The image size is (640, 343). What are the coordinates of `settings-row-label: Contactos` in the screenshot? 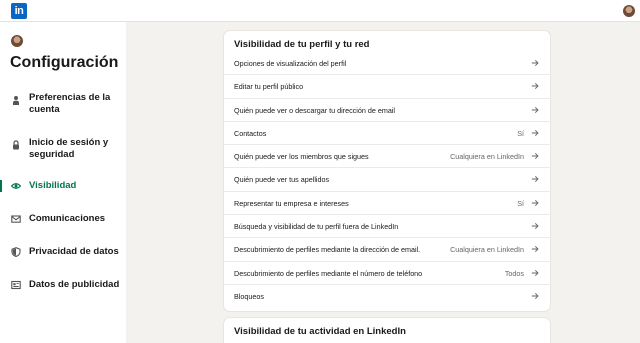 It's located at (250, 133).